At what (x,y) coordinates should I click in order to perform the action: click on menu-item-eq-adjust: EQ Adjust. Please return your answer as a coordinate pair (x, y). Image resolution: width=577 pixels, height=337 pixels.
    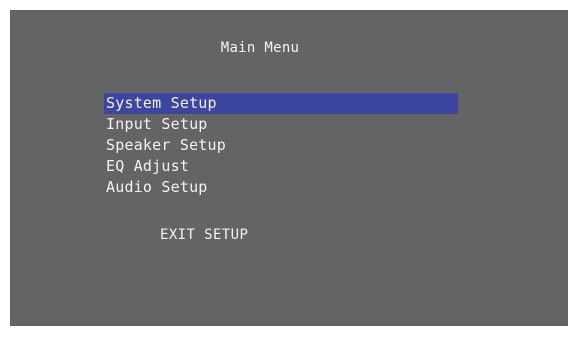
    Looking at the image, I should click on (281, 166).